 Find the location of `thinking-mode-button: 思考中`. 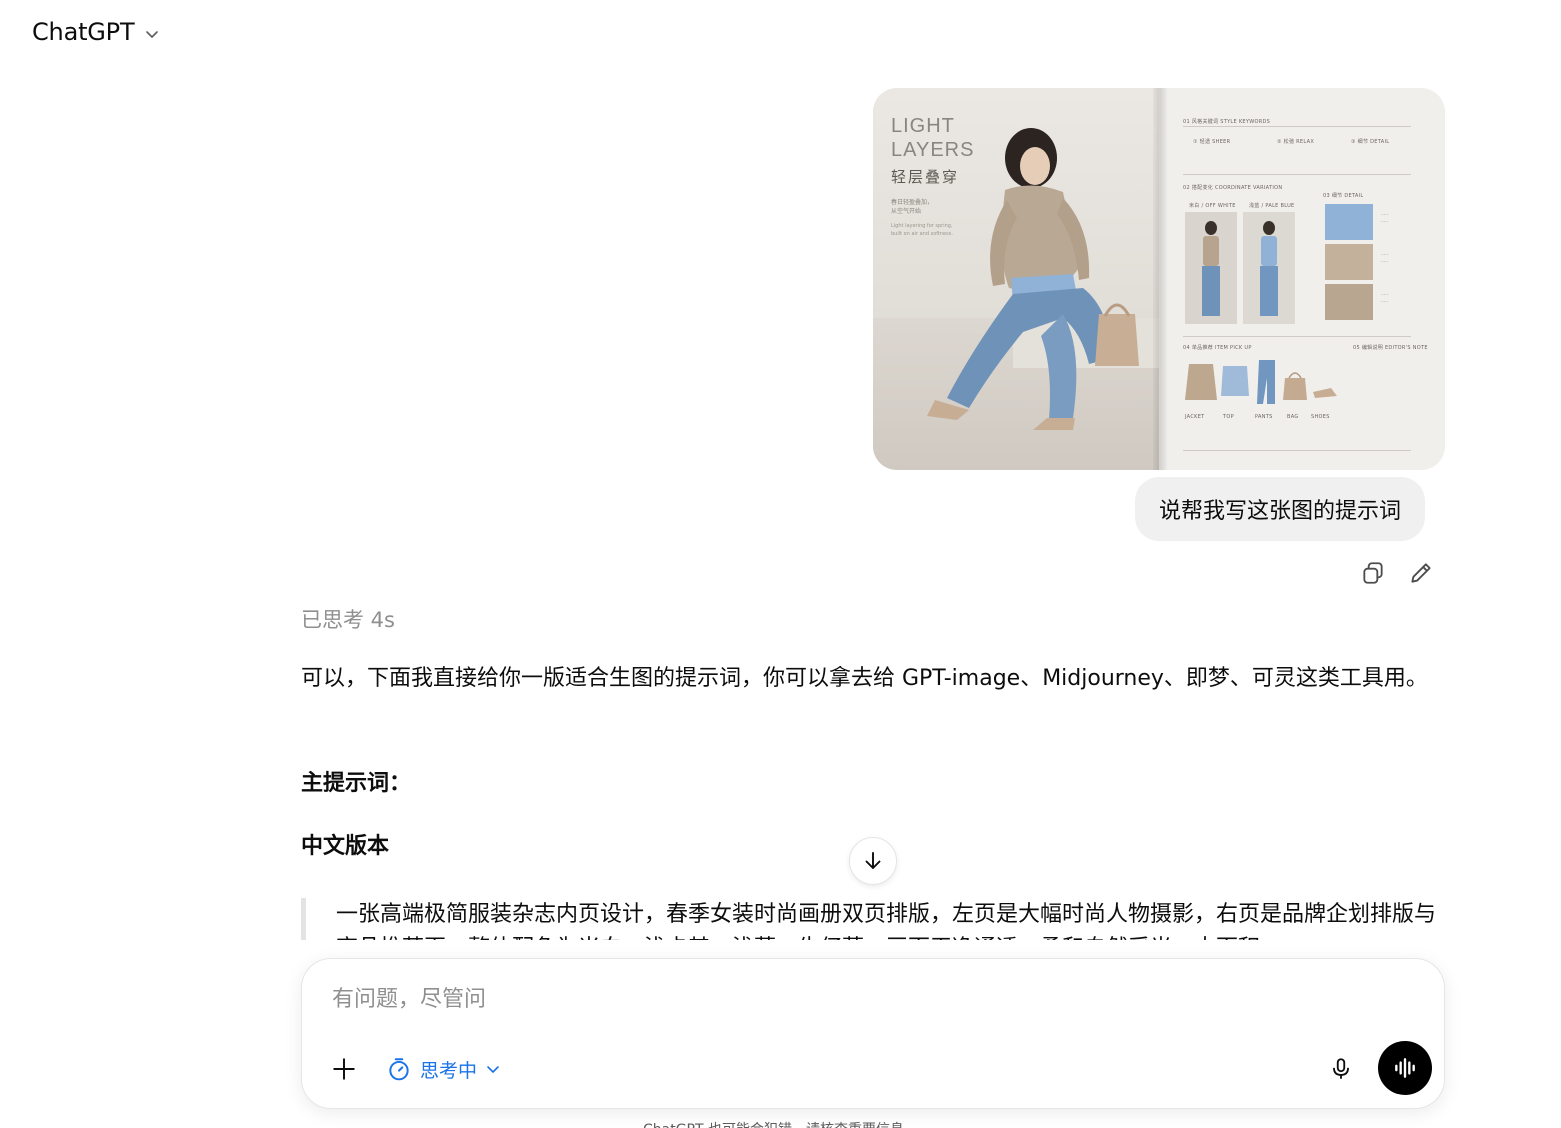

thinking-mode-button: 思考中 is located at coordinates (443, 1069).